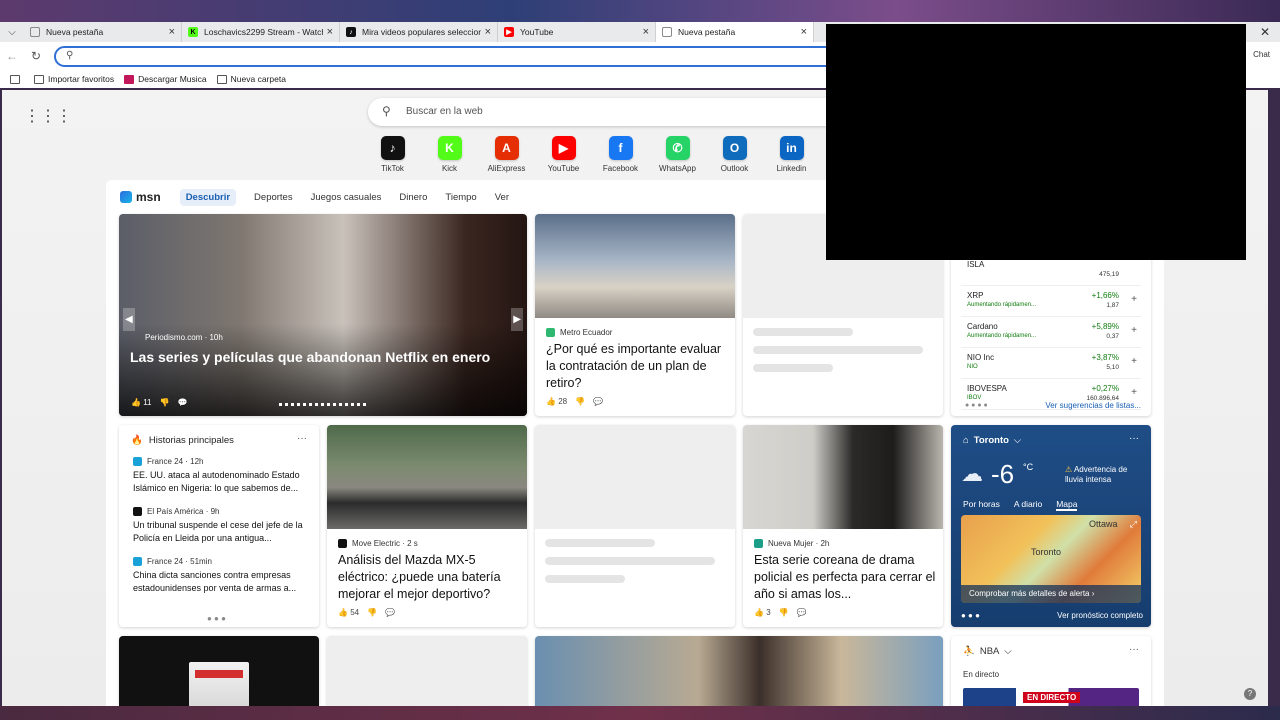 The width and height of the screenshot is (1280, 720). Describe the element at coordinates (1051, 303) in the screenshot. I see `market-row: XRP Aumentando rápidamen... +1,66% 1,87 +` at that location.